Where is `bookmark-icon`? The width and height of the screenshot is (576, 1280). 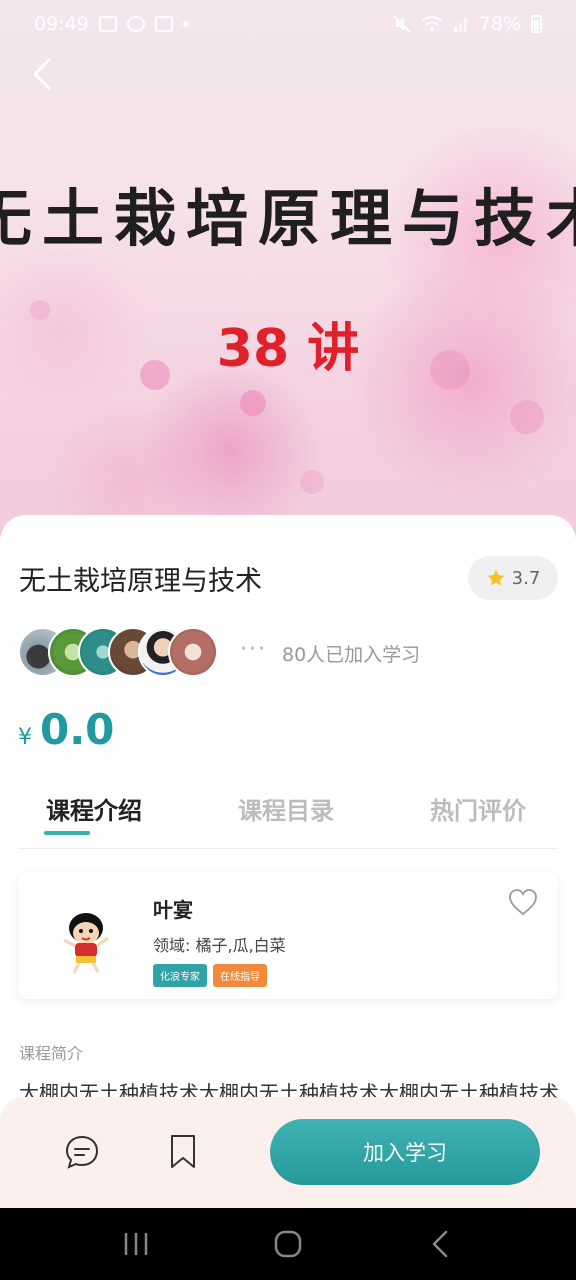
bookmark-icon is located at coordinates (183, 1151).